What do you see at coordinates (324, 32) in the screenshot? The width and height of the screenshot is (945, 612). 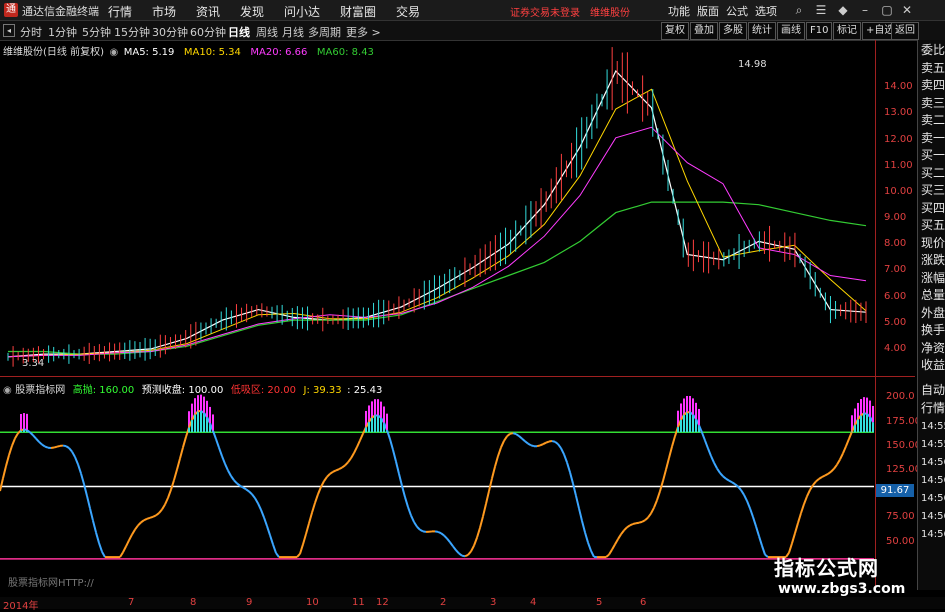 I see `tab-period-multi: 多周期` at bounding box center [324, 32].